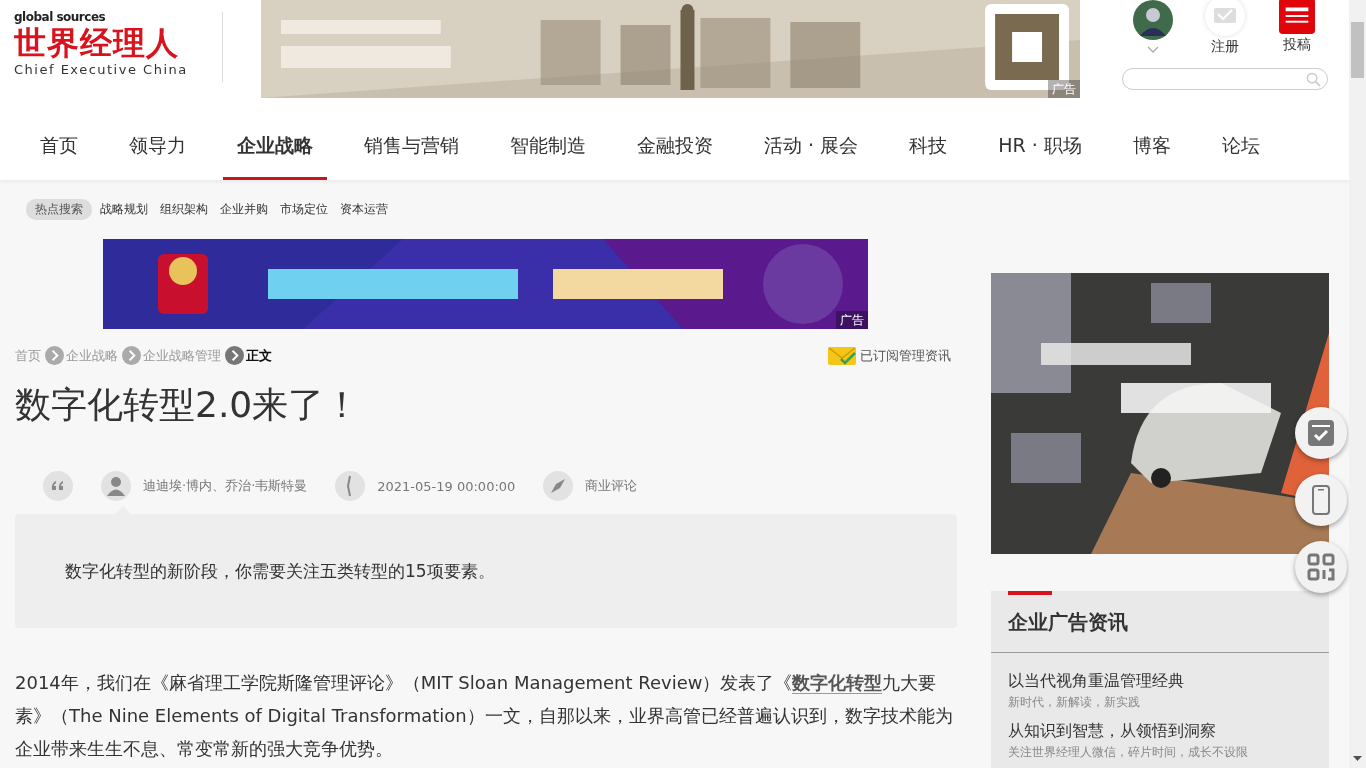 This screenshot has height=768, width=1366. What do you see at coordinates (1357, 384) in the screenshot?
I see `scrollbar` at bounding box center [1357, 384].